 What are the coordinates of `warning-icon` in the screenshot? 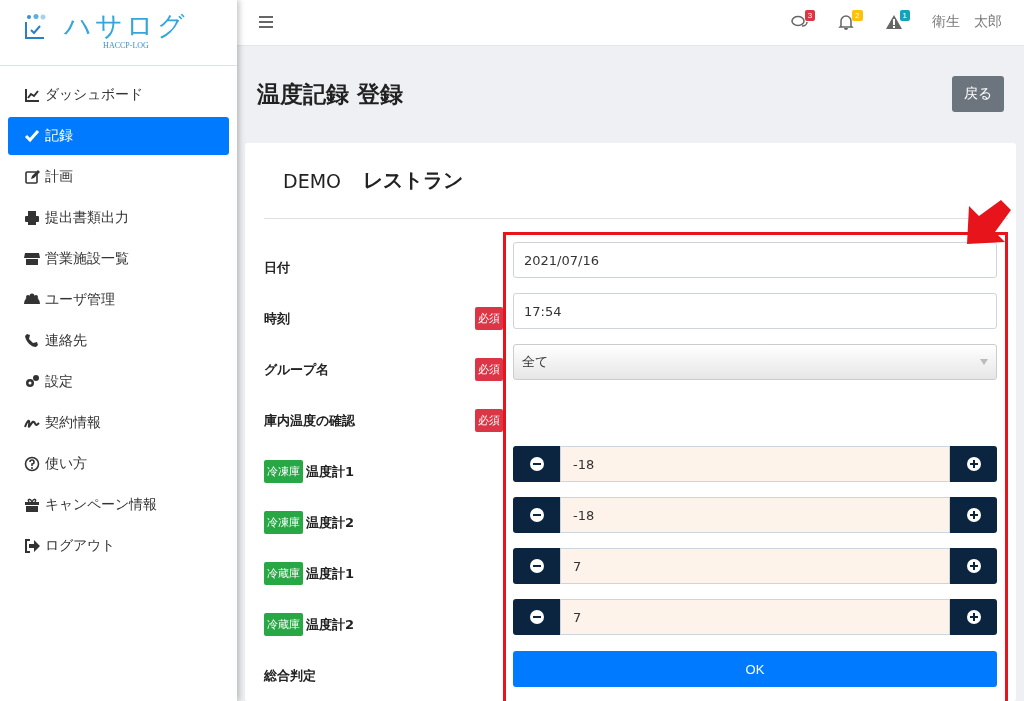 It's located at (893, 22).